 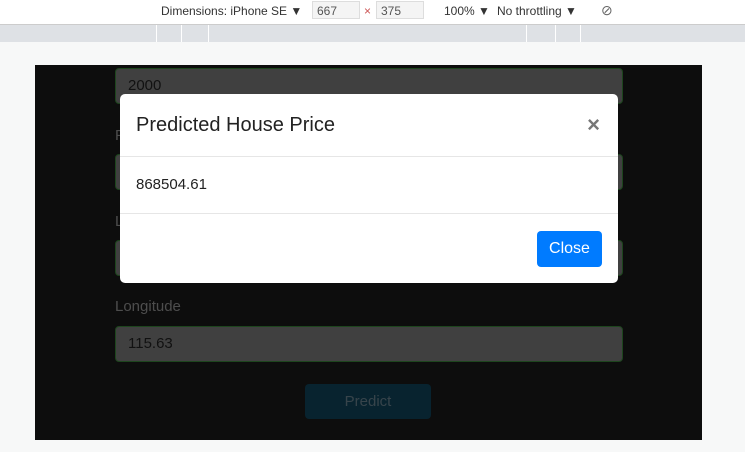 I want to click on device-select: Dimensions: iPhone SE ▼, so click(x=231, y=11).